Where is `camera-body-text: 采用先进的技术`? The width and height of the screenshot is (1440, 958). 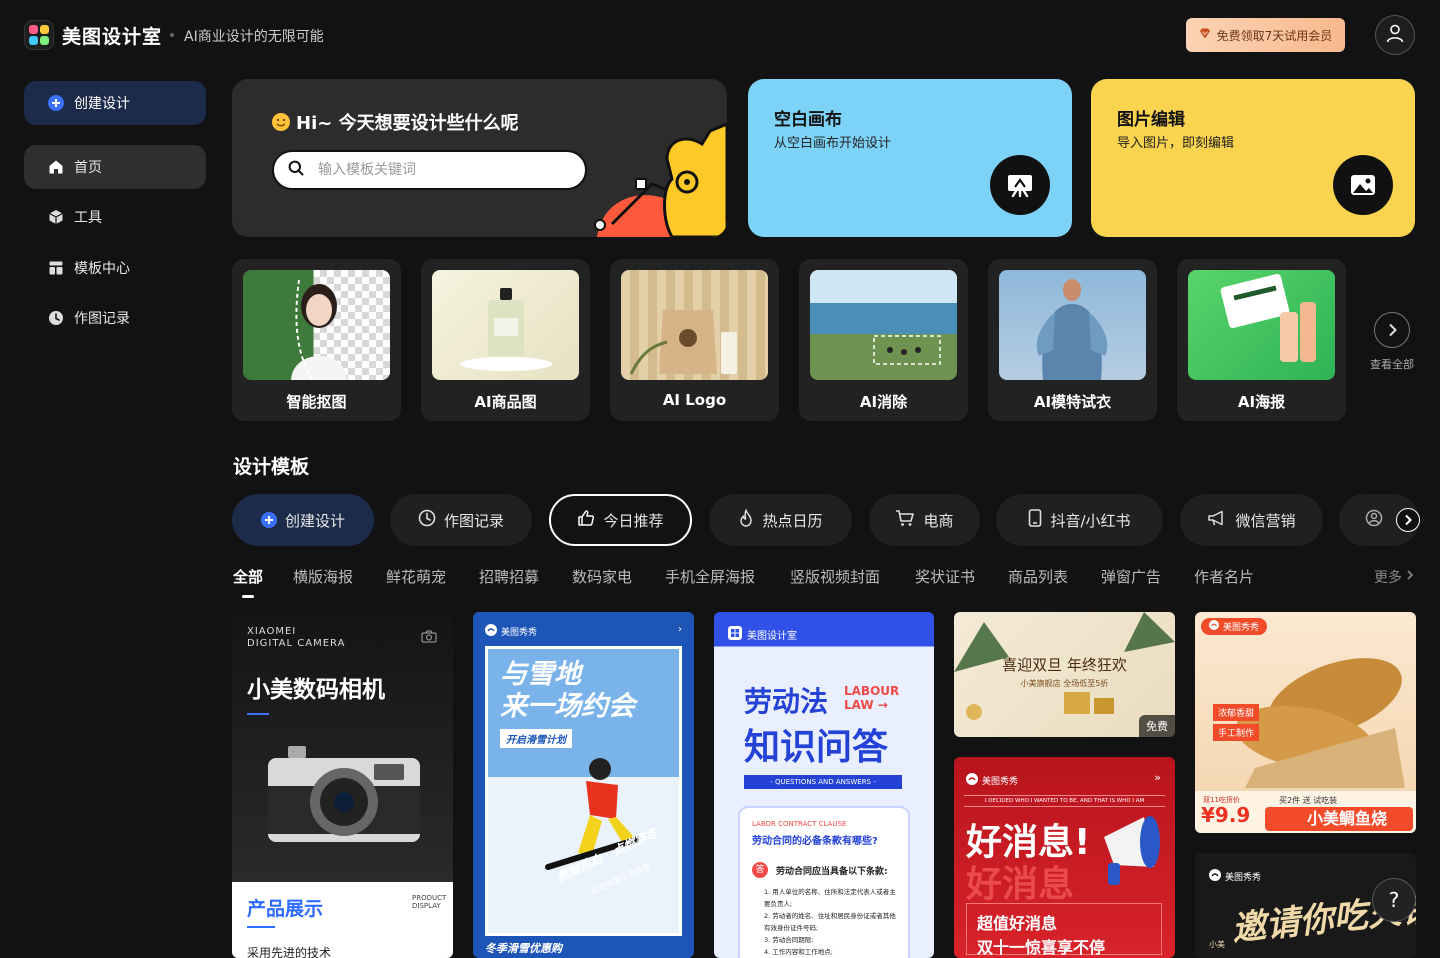
camera-body-text: 采用先进的技术 is located at coordinates (289, 952).